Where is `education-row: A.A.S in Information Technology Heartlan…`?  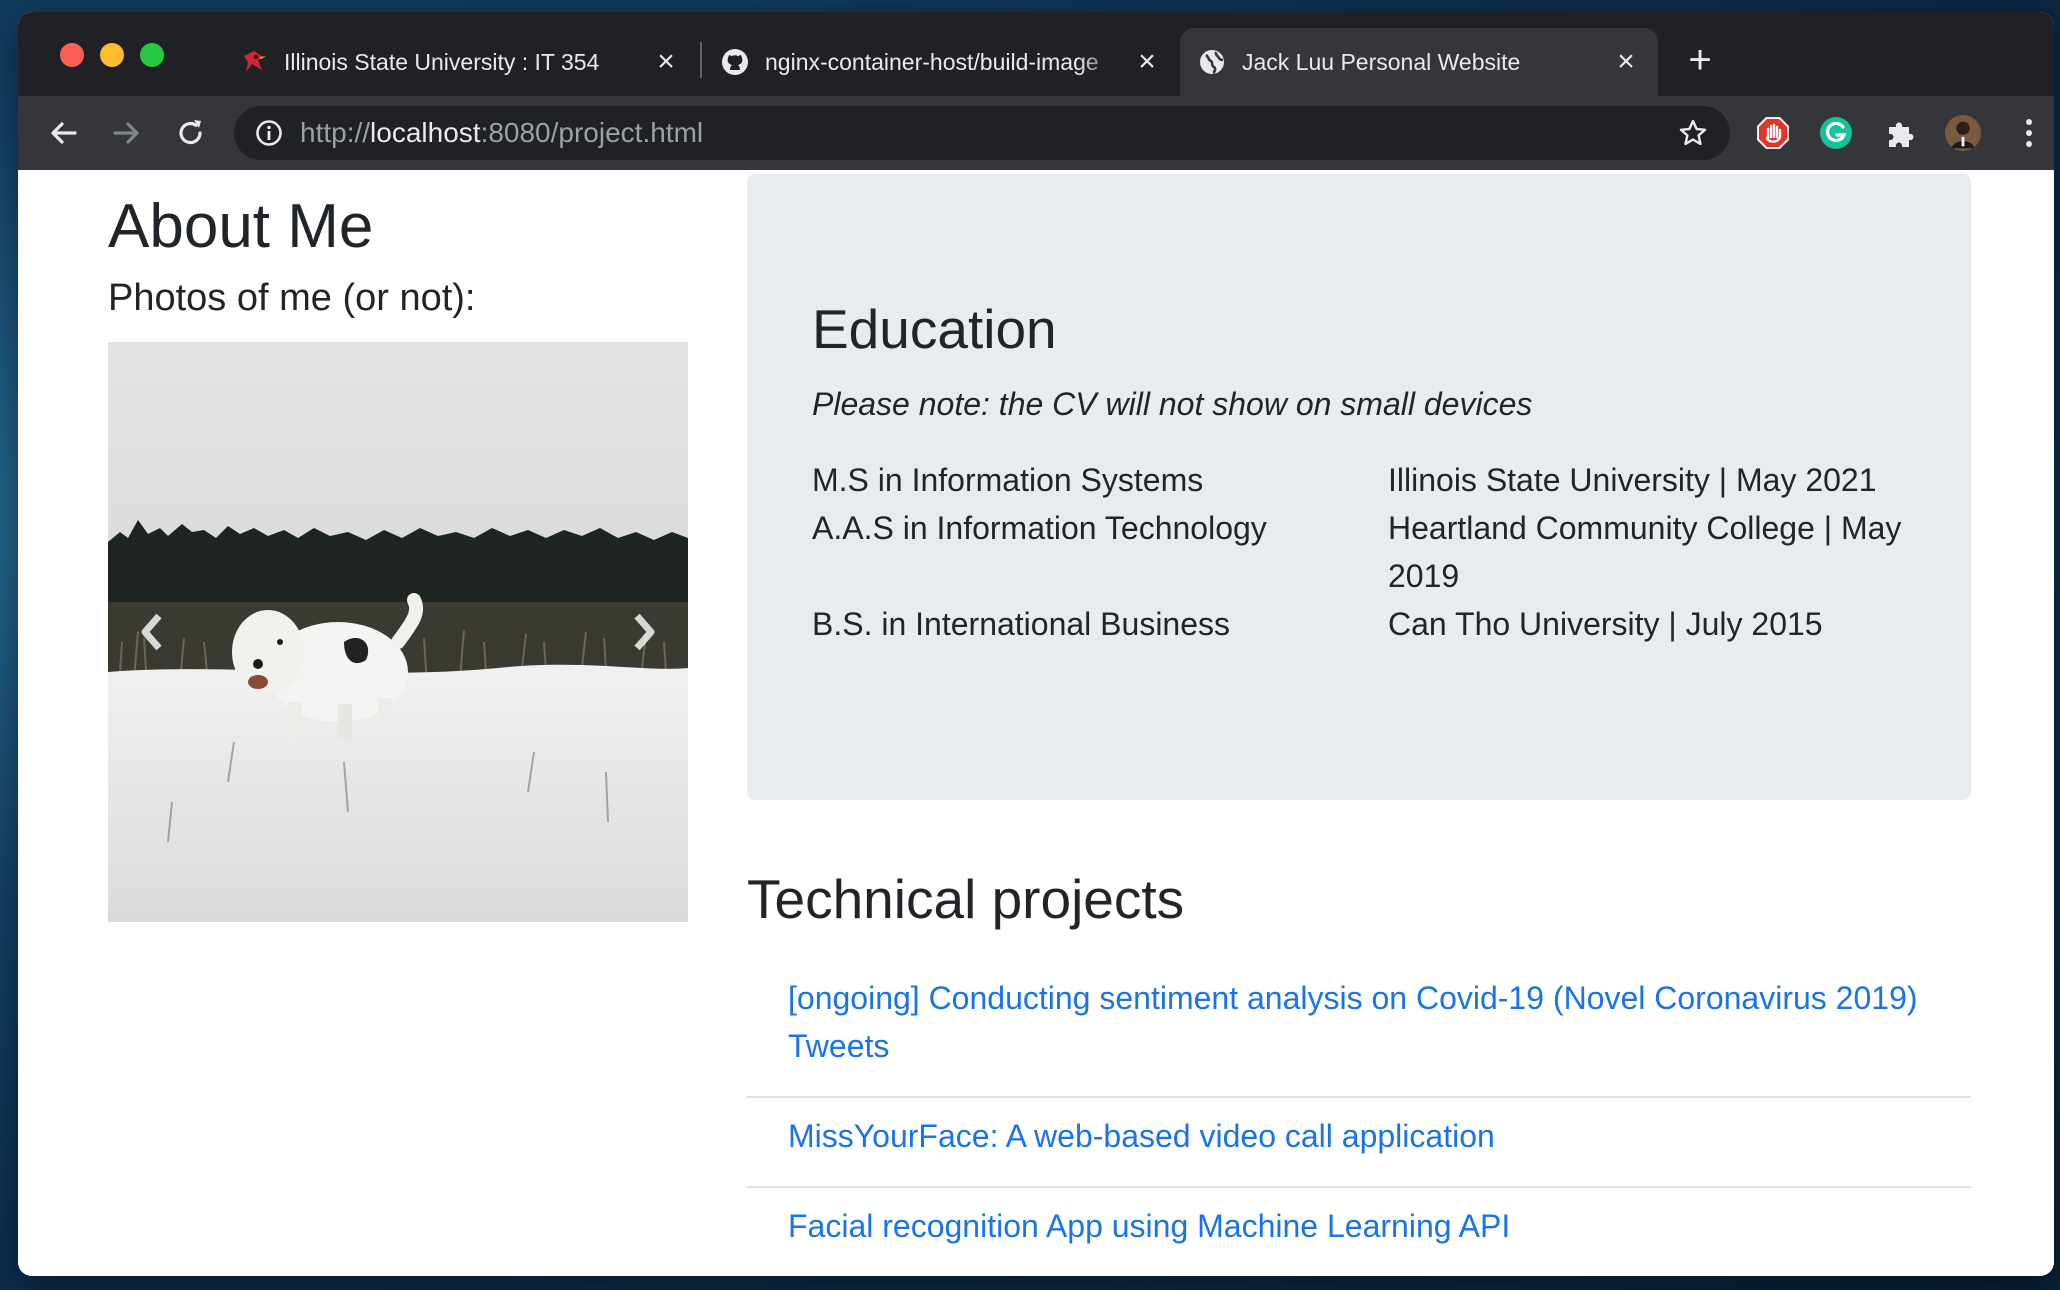
education-row: A.A.S in Information Technology Heartlan… is located at coordinates (1362, 552).